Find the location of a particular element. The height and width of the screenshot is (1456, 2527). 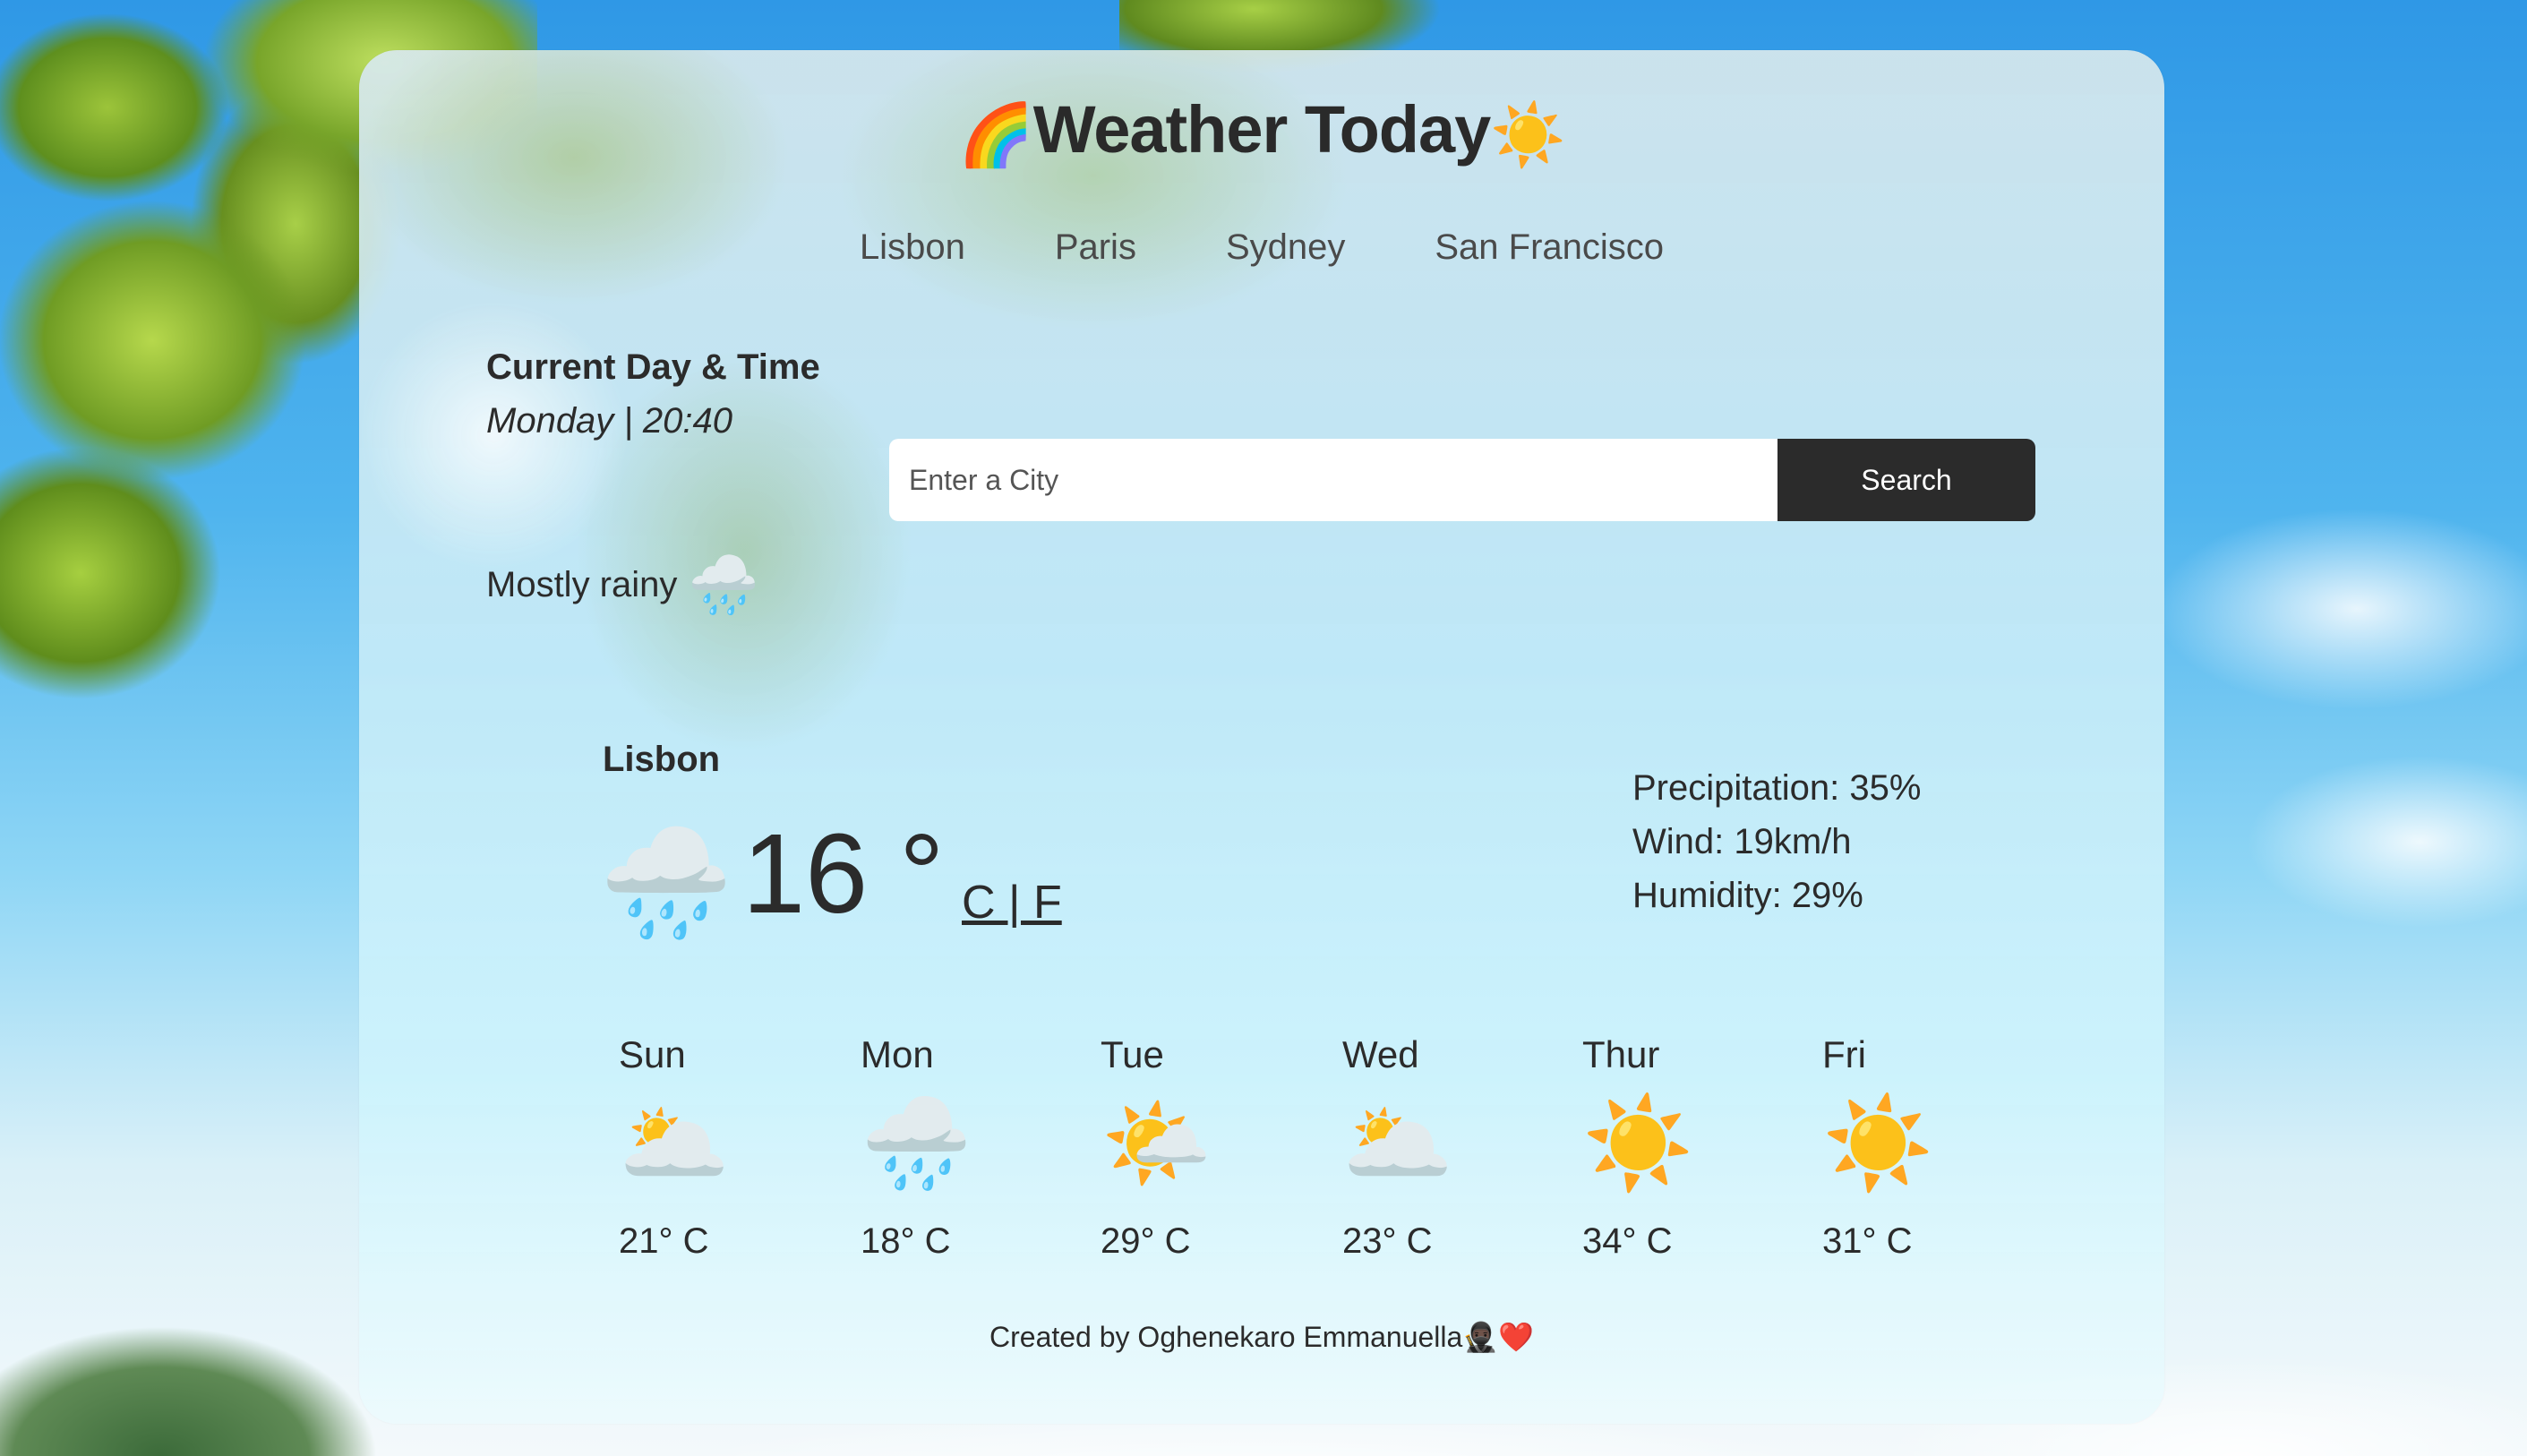

forecast-day-name: Tue is located at coordinates (1132, 1054).